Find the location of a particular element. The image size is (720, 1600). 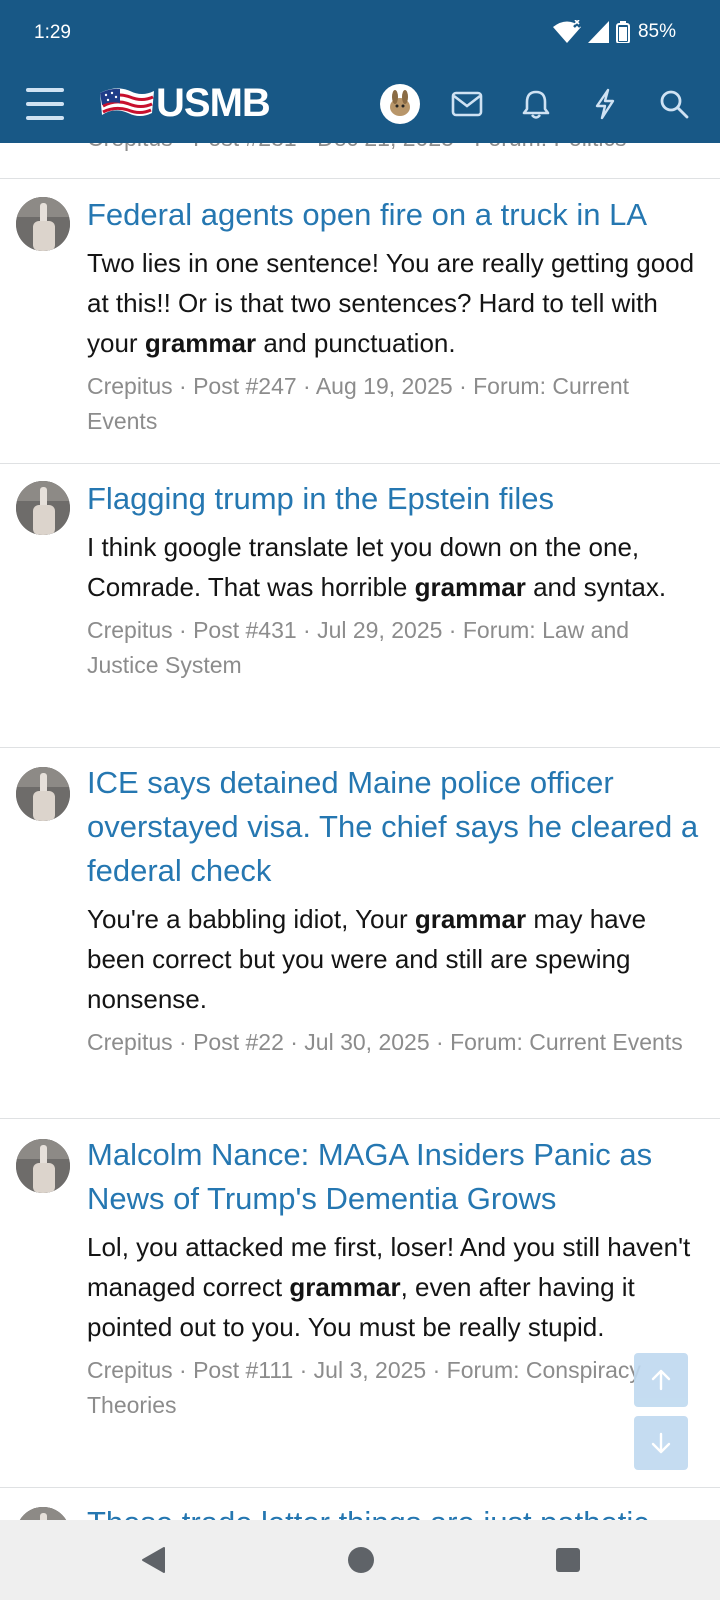

bolt-icon is located at coordinates (605, 104).